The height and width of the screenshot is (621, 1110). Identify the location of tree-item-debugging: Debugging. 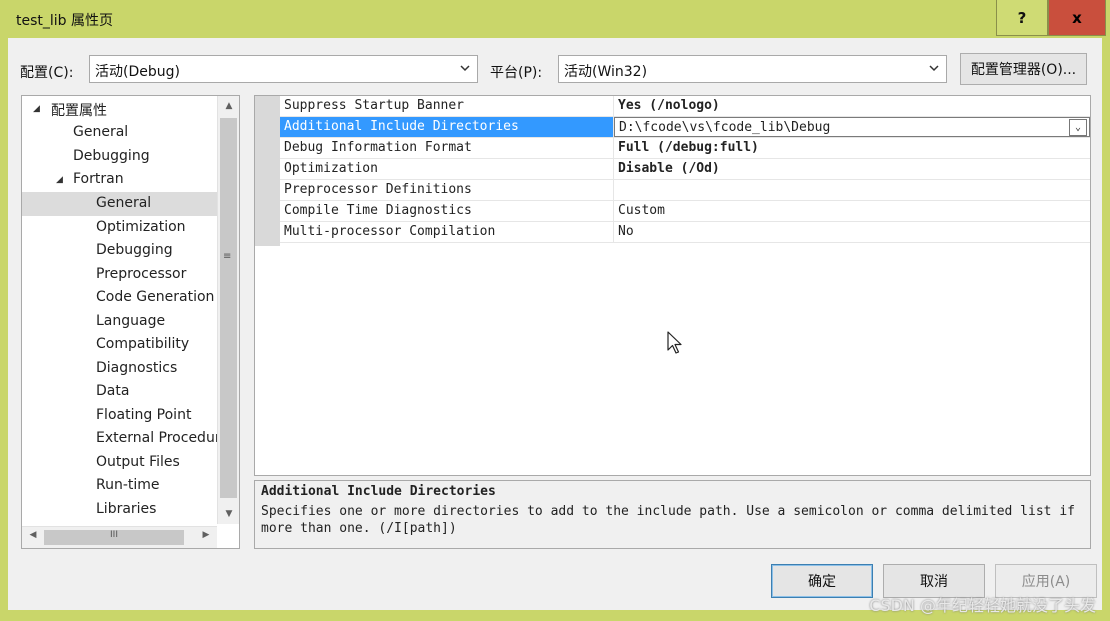
(119, 157).